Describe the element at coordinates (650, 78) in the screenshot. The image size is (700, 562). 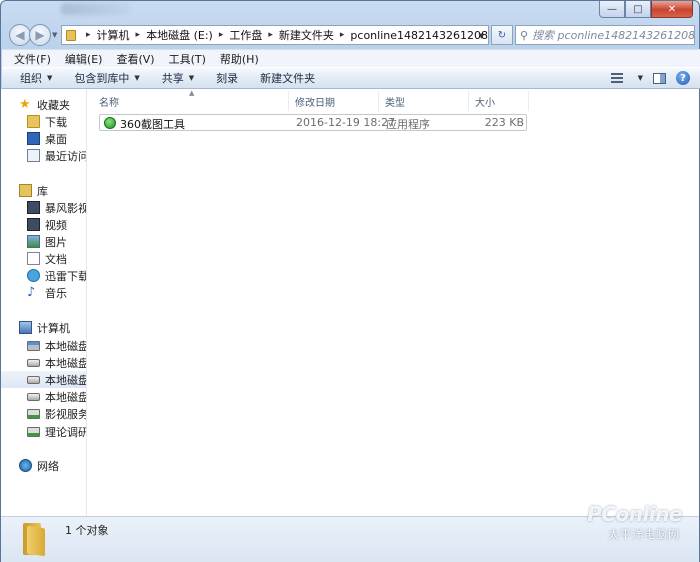
I see `toolbar-right: ▼ ?` at that location.